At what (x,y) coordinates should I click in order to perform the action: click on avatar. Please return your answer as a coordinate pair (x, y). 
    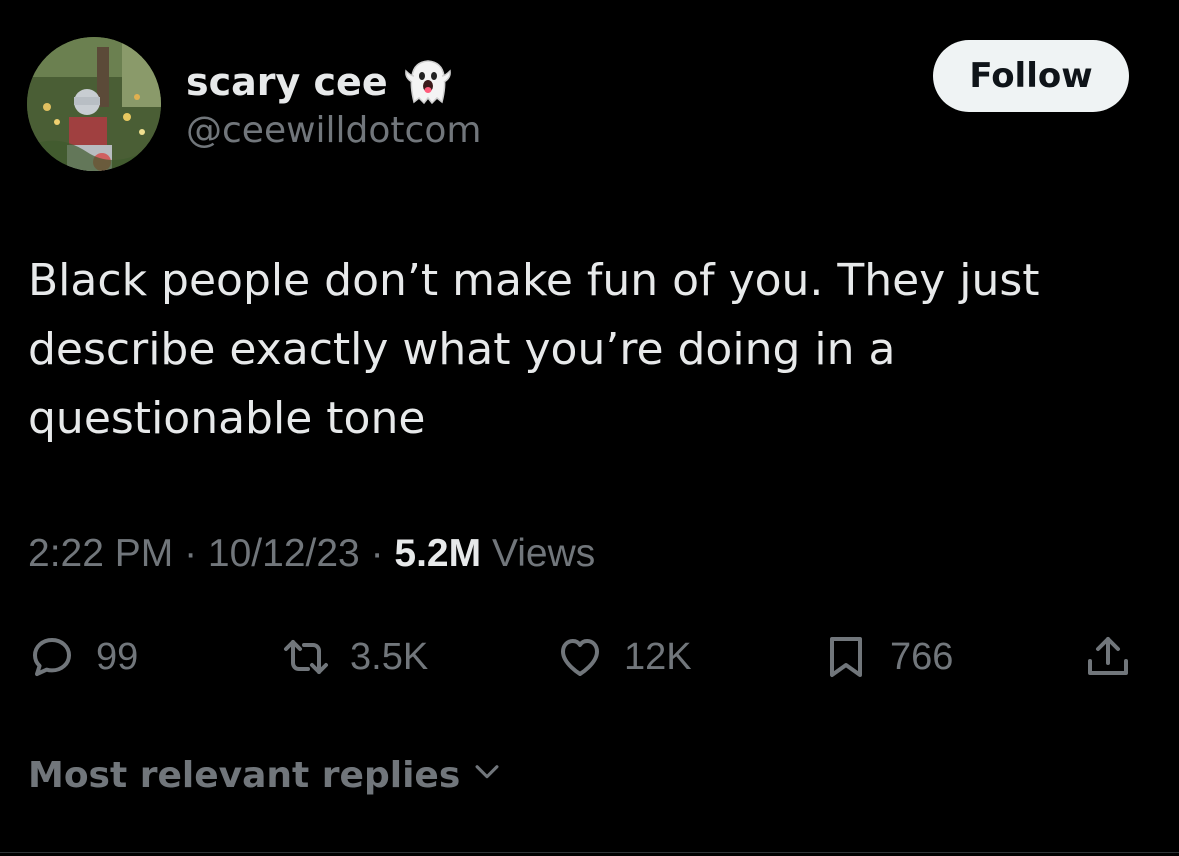
    Looking at the image, I should click on (94, 104).